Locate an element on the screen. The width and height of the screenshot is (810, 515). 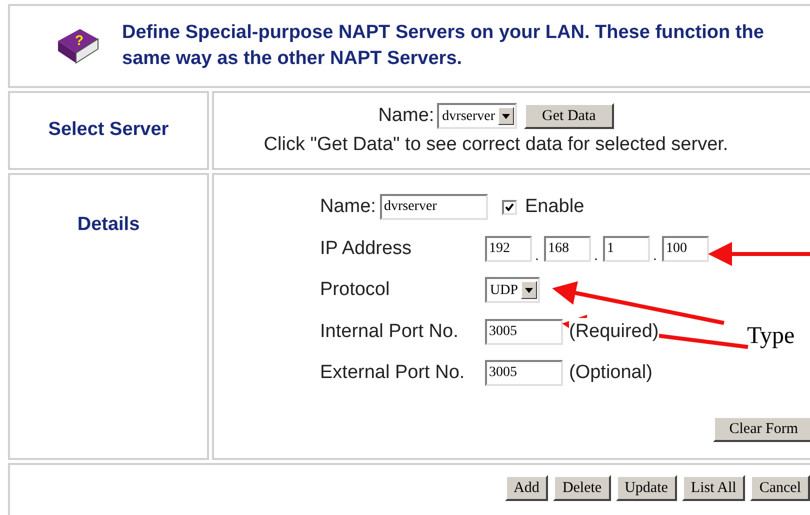
annotation-text: Type is located at coordinates (771, 336).